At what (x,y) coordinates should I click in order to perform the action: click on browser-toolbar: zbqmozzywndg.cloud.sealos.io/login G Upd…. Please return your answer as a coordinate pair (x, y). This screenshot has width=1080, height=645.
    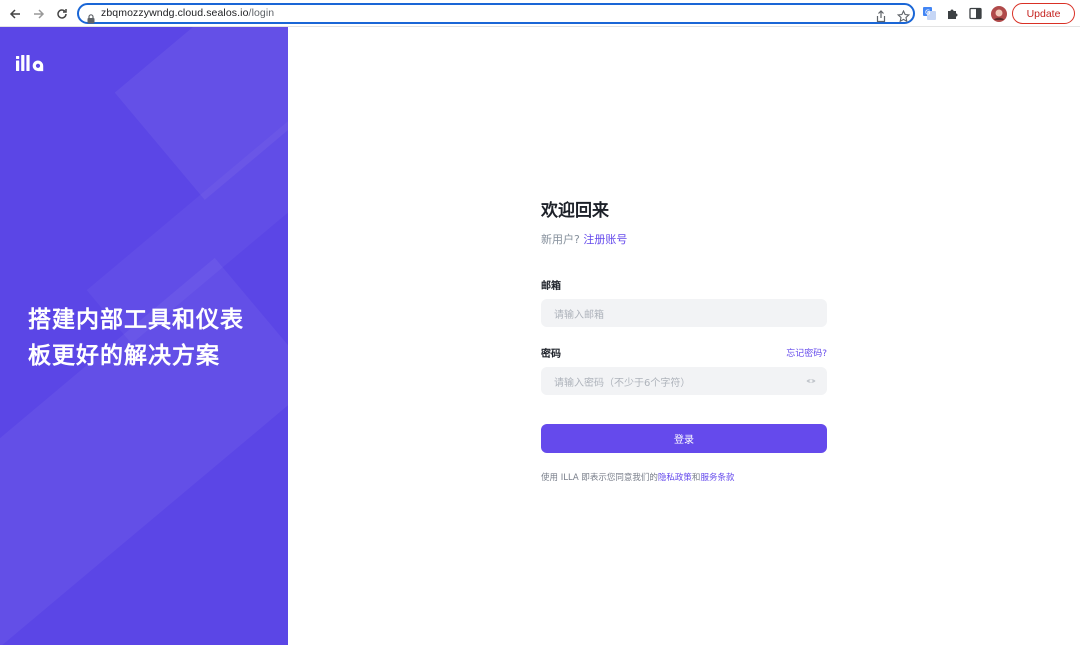
    Looking at the image, I should click on (540, 13).